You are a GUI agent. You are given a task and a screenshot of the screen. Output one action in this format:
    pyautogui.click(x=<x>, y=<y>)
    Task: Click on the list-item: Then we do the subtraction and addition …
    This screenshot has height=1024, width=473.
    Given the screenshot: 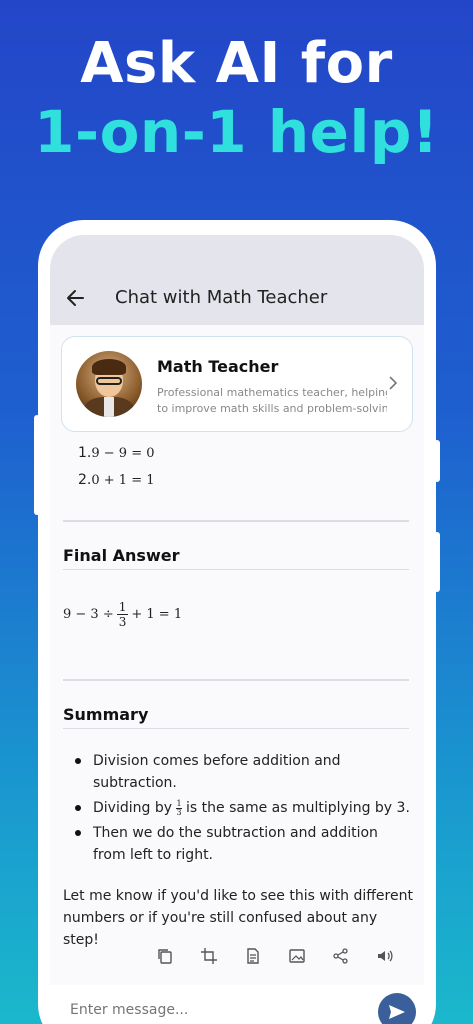 What is the action you would take?
    pyautogui.click(x=242, y=844)
    